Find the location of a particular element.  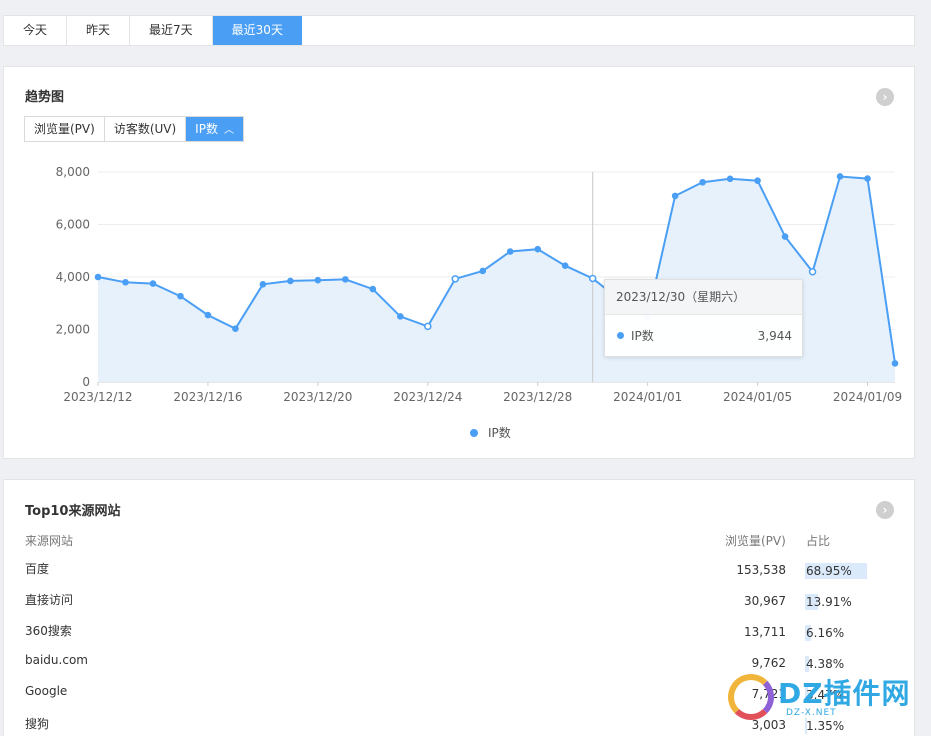

tooltip-row: IP数 3,944 is located at coordinates (703, 336).